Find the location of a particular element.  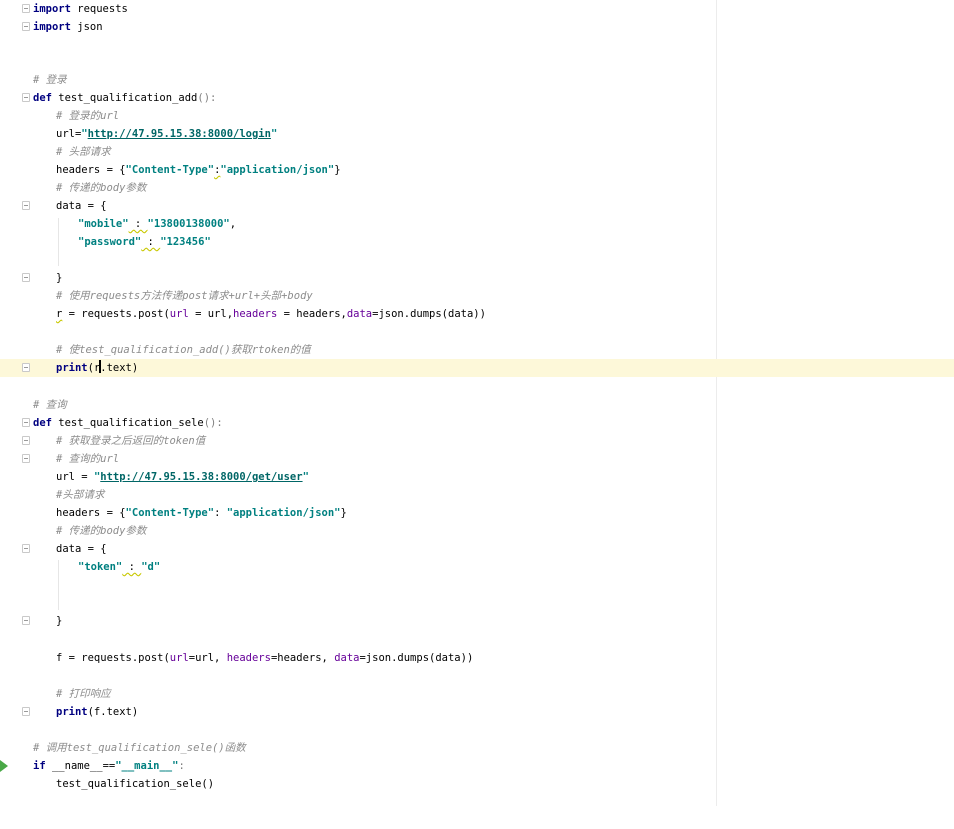

code-line: "token" : "d" is located at coordinates (477, 567).